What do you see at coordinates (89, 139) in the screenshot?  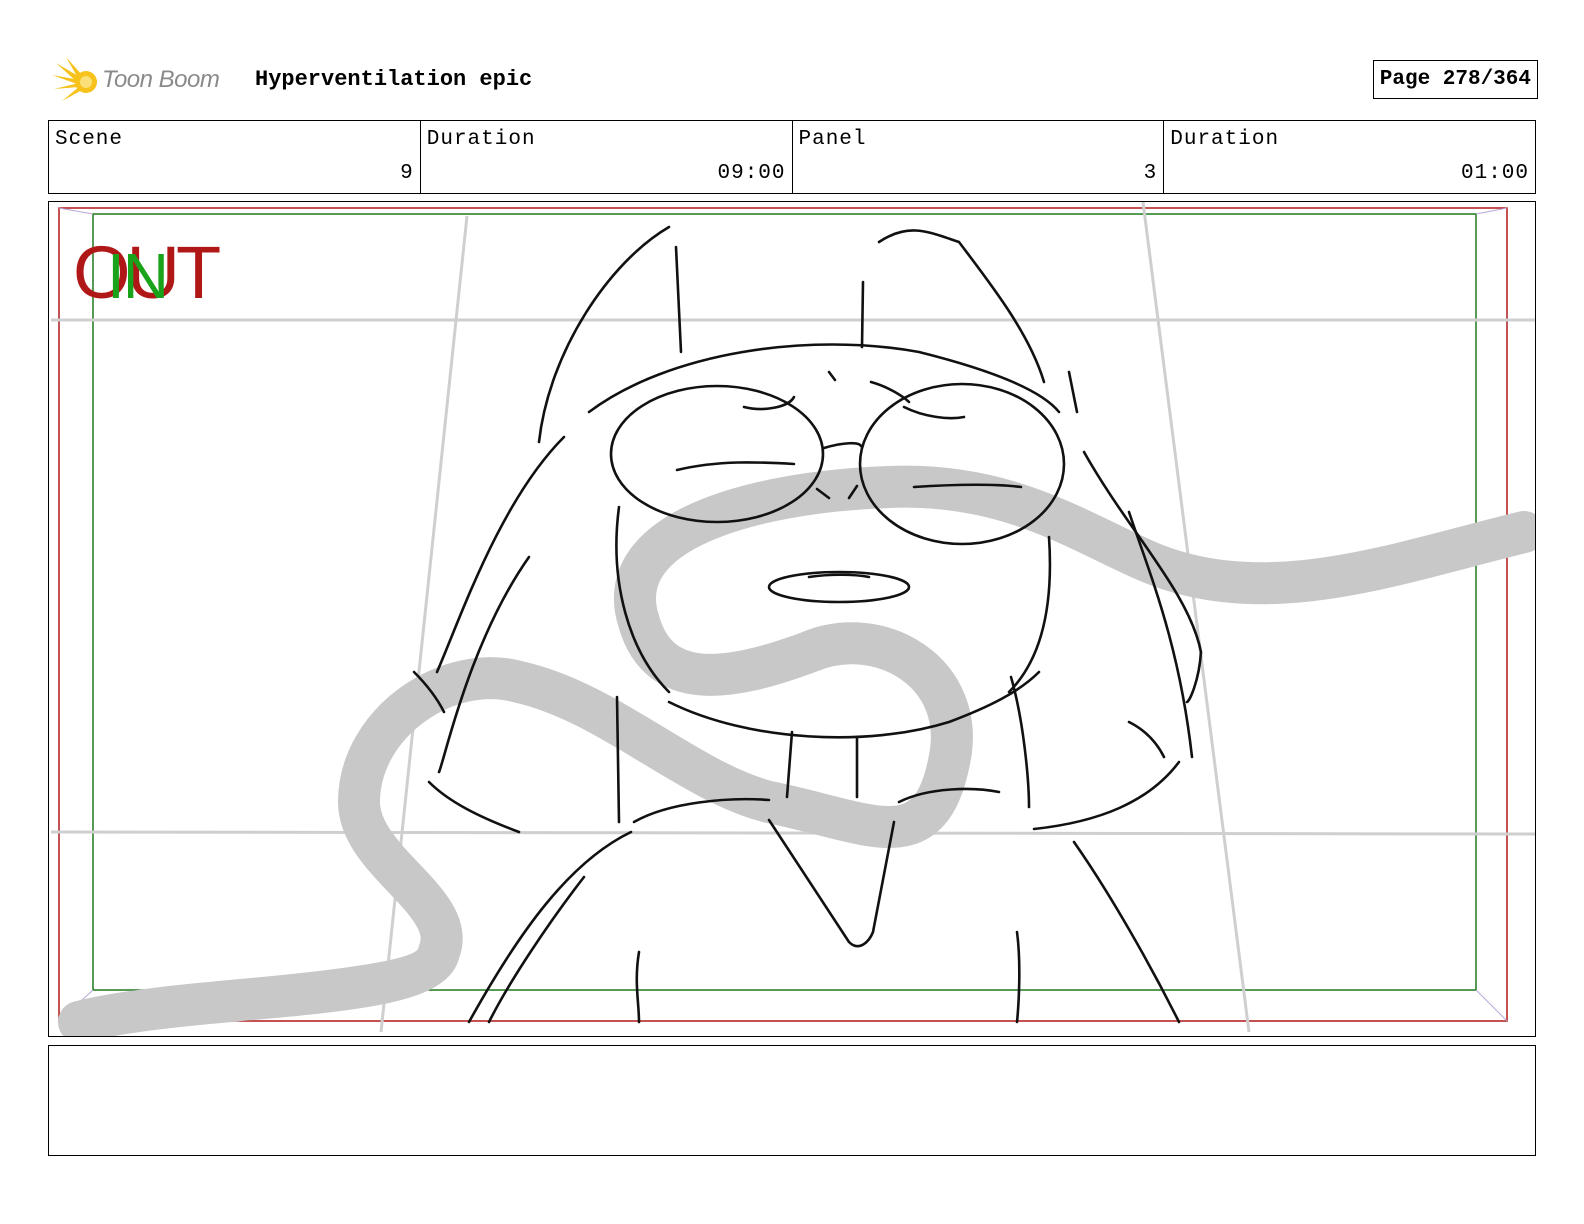 I see `scene-label: Scene` at bounding box center [89, 139].